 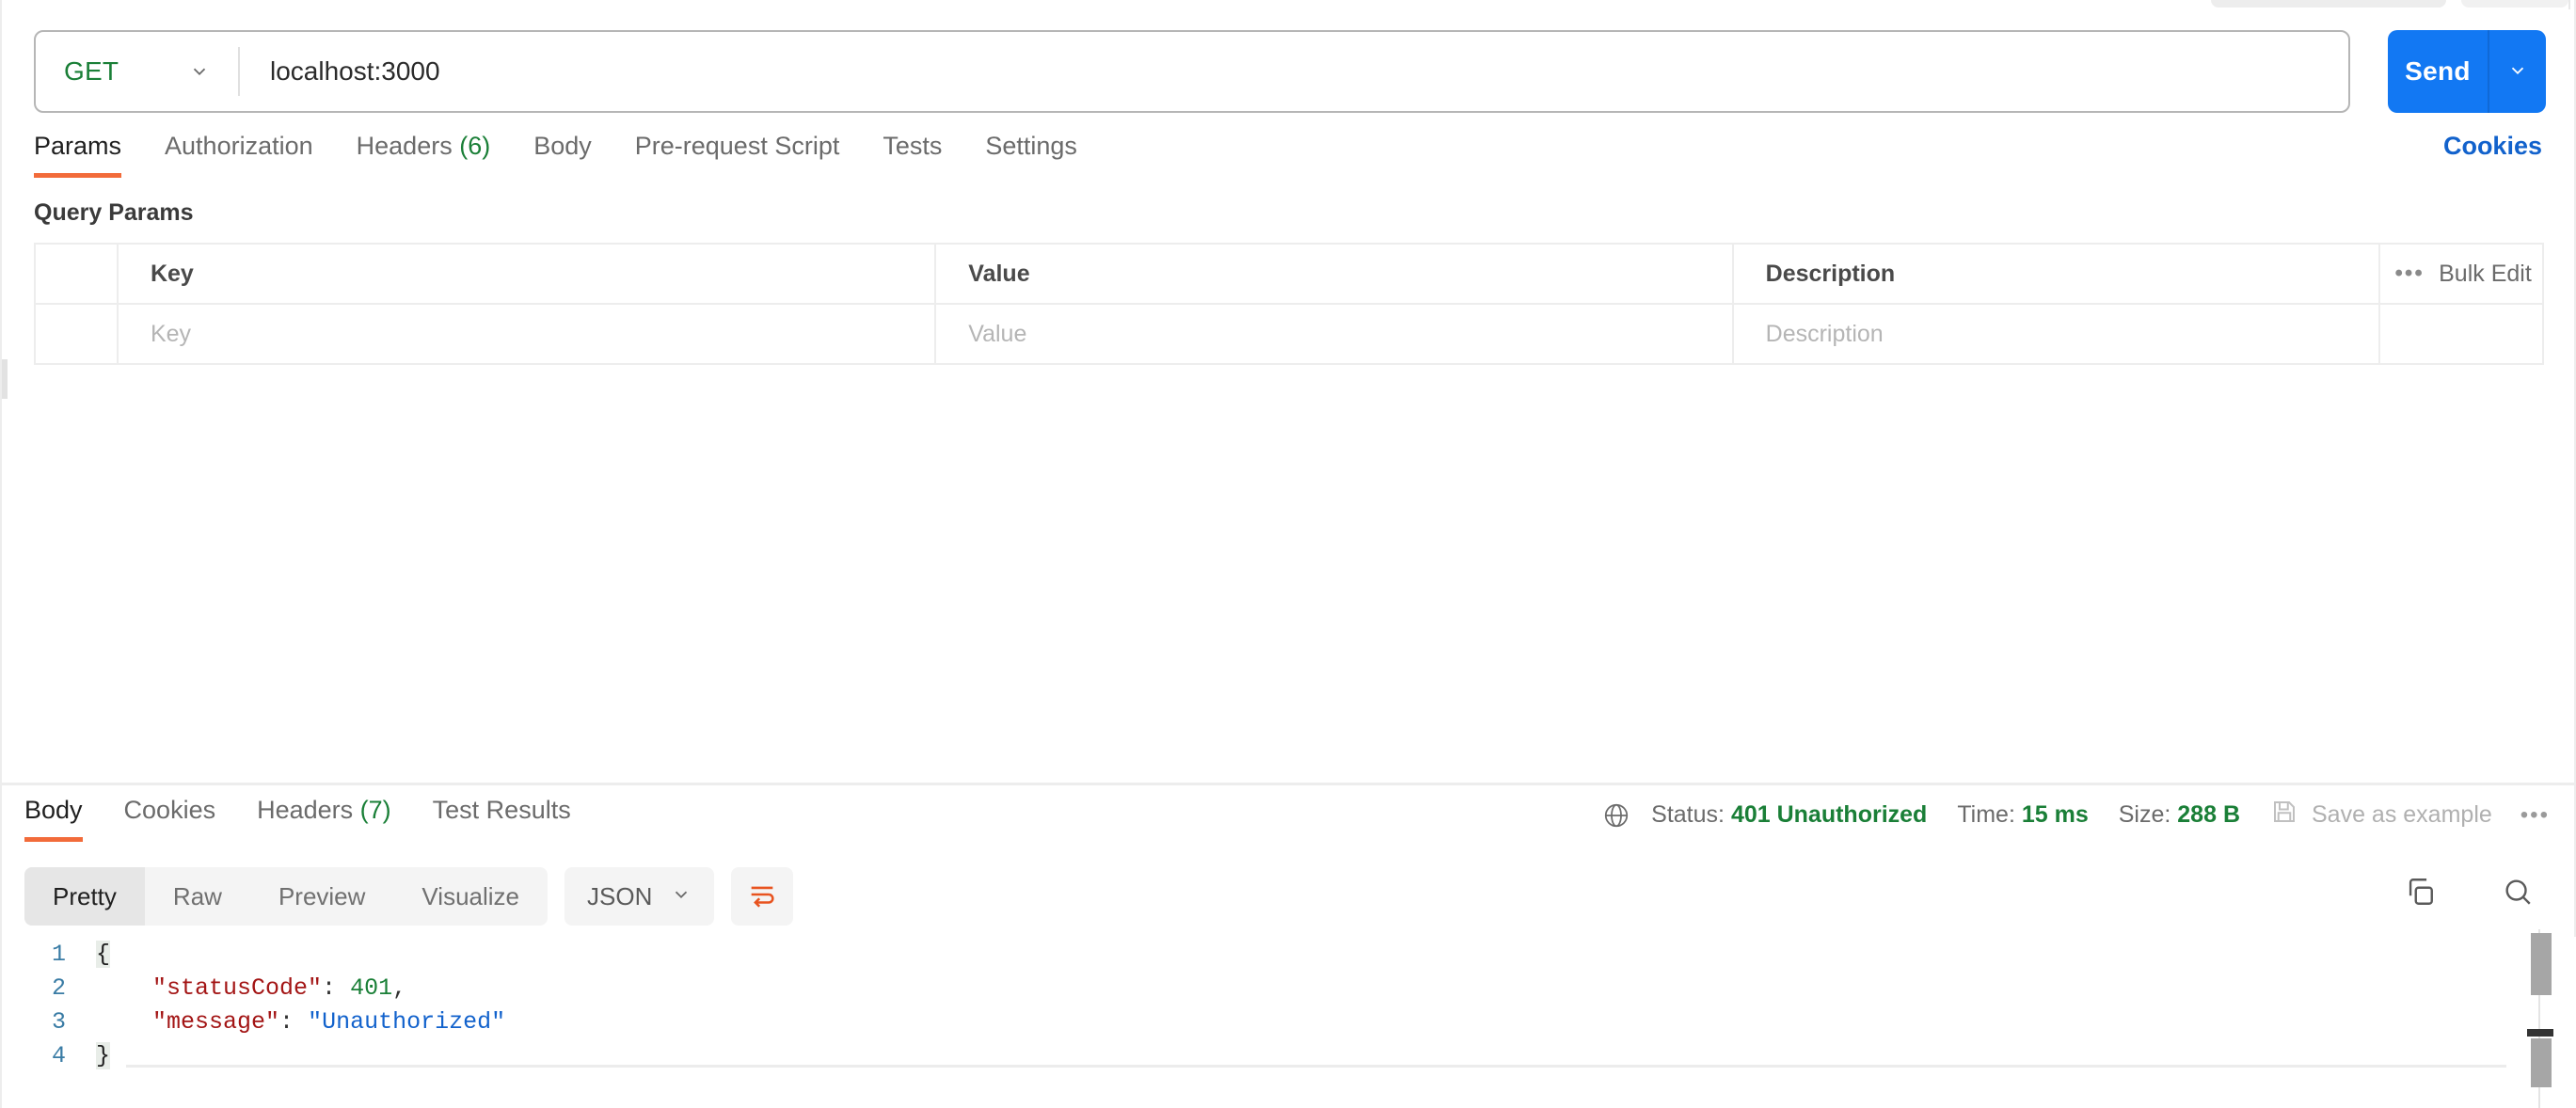 I want to click on code-token: 401, so click(x=371, y=987).